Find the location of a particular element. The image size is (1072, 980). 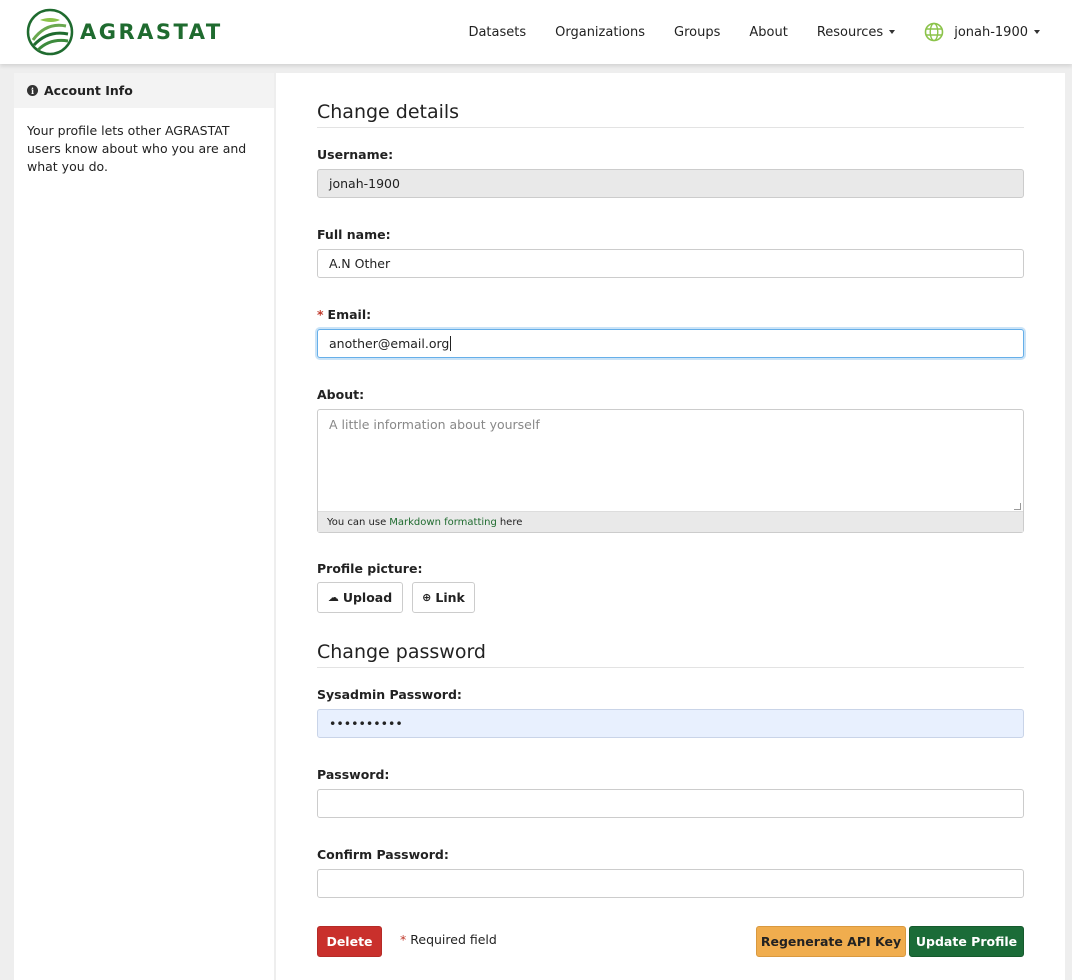

upload-button-label: Upload is located at coordinates (367, 597).